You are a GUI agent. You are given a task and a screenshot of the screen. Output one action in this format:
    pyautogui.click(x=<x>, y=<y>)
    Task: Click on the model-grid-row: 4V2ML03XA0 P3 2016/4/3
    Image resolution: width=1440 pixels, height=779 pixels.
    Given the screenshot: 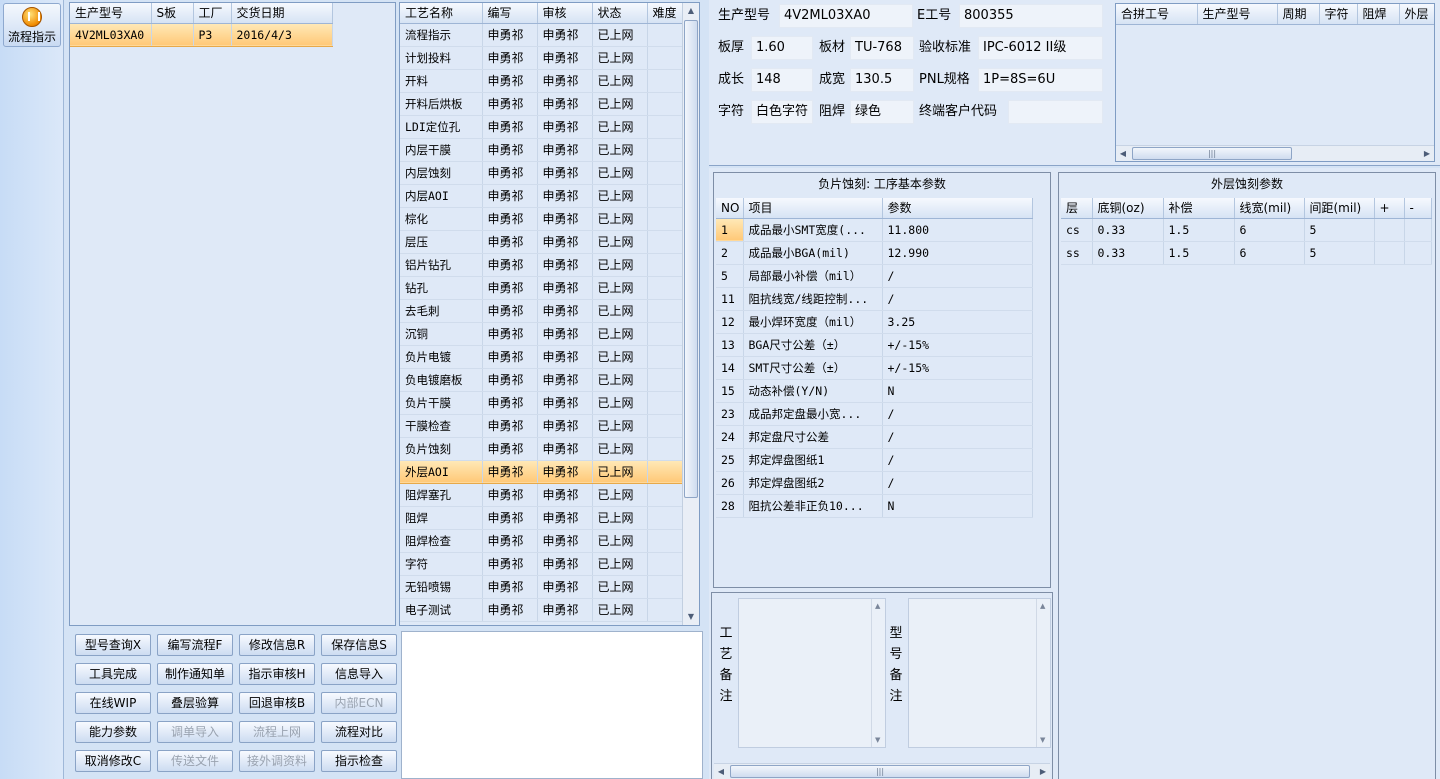 What is the action you would take?
    pyautogui.click(x=201, y=35)
    